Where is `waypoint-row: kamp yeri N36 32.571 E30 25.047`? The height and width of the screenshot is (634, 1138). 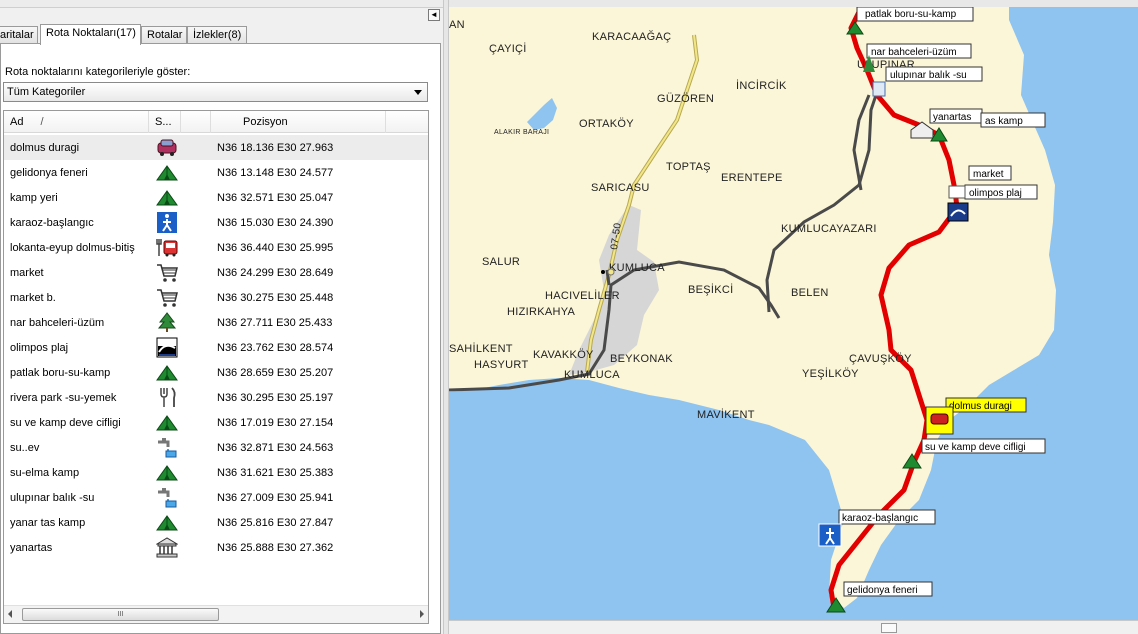
waypoint-row: kamp yeri N36 32.571 E30 25.047 is located at coordinates (216, 197).